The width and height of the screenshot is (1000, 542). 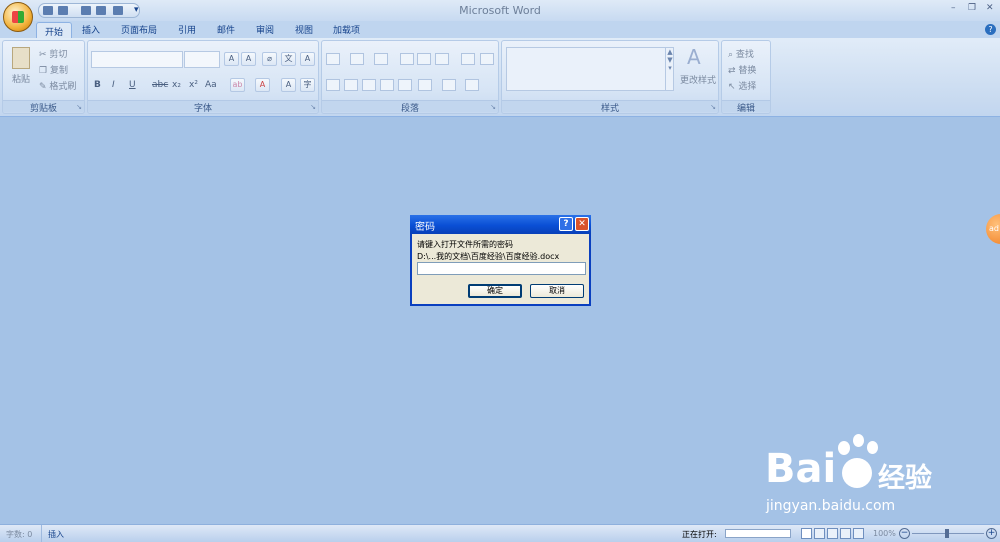 What do you see at coordinates (132, 85) in the screenshot?
I see `underline-button: U` at bounding box center [132, 85].